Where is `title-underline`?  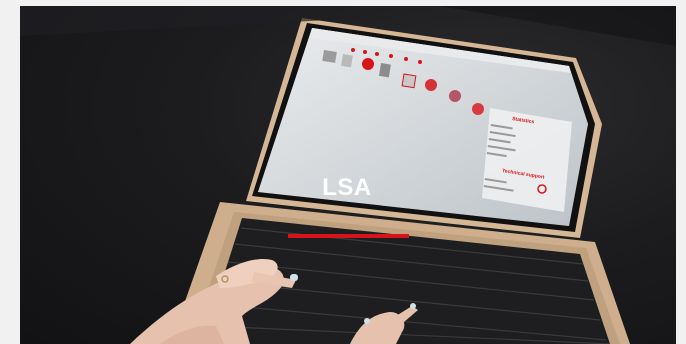
title-underline is located at coordinates (348, 236).